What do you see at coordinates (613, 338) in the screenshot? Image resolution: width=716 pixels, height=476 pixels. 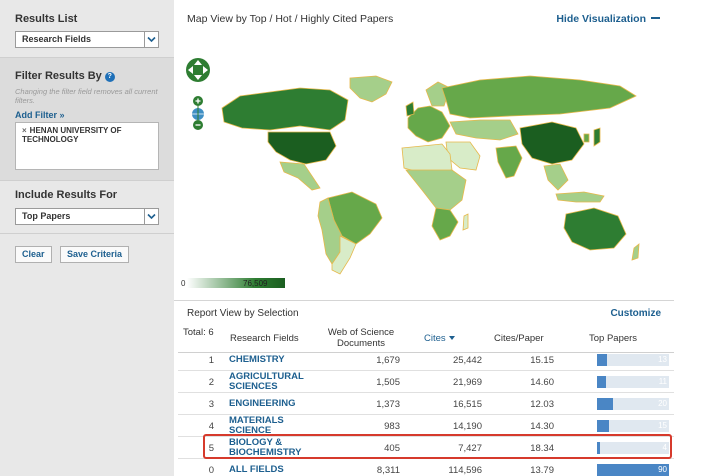 I see `top-papers-header: Top Papers` at bounding box center [613, 338].